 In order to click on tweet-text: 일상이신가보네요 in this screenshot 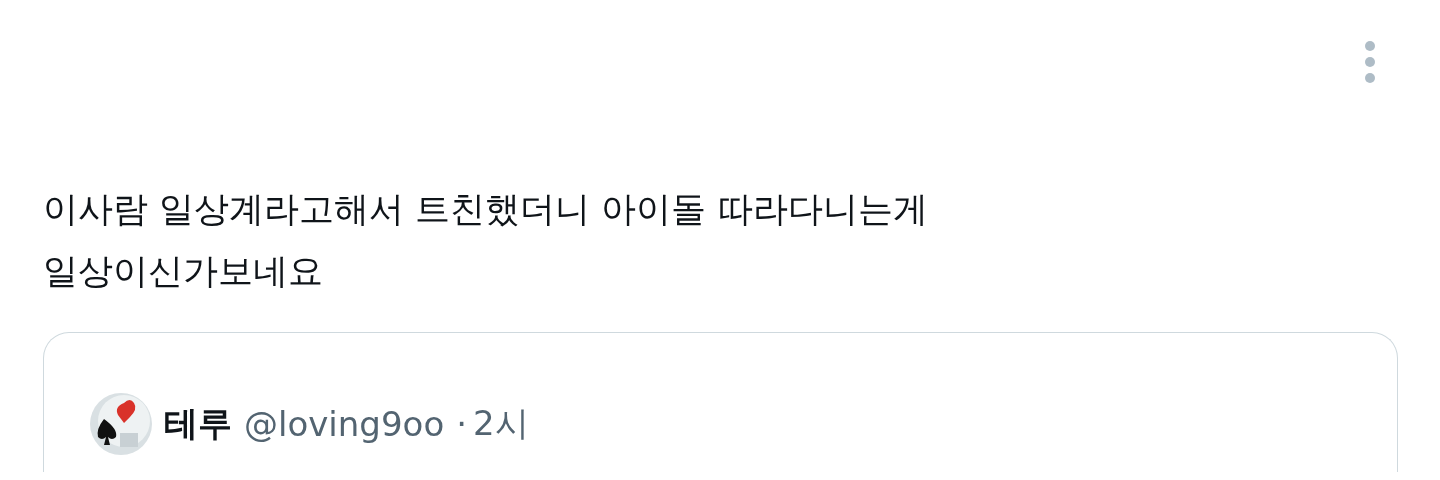, I will do `click(183, 271)`.